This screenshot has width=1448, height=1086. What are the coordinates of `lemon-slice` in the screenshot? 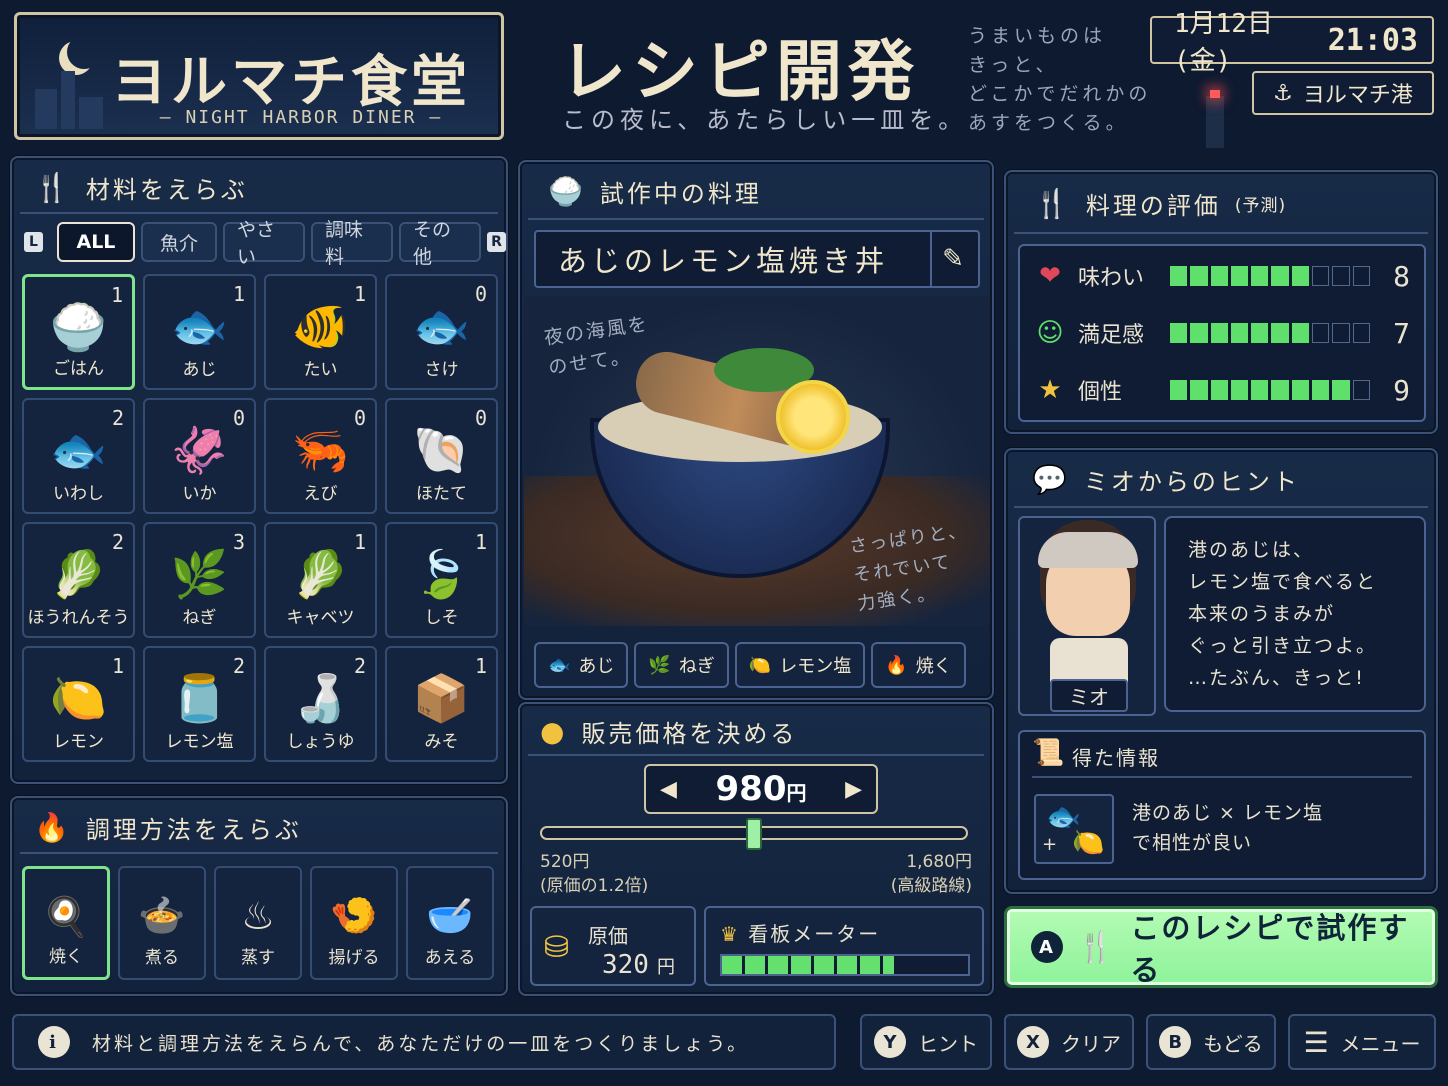 It's located at (813, 417).